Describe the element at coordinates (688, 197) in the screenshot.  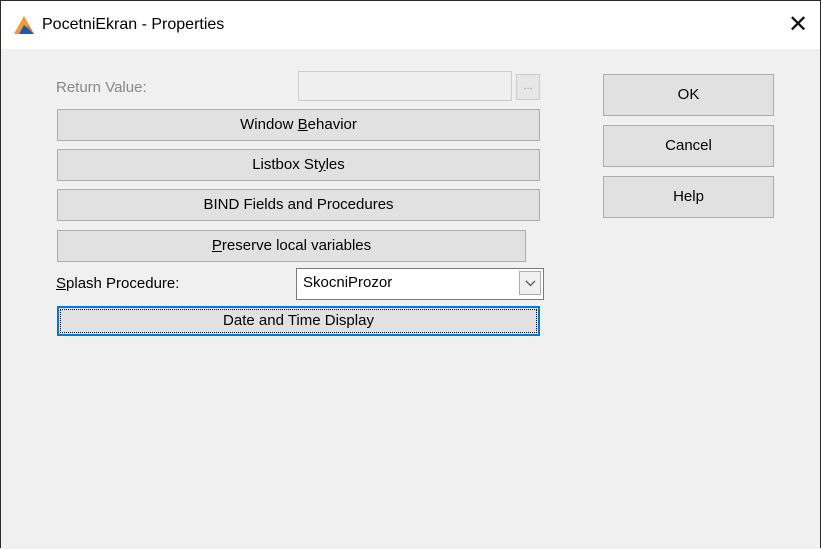
I see `help-button: Help` at that location.